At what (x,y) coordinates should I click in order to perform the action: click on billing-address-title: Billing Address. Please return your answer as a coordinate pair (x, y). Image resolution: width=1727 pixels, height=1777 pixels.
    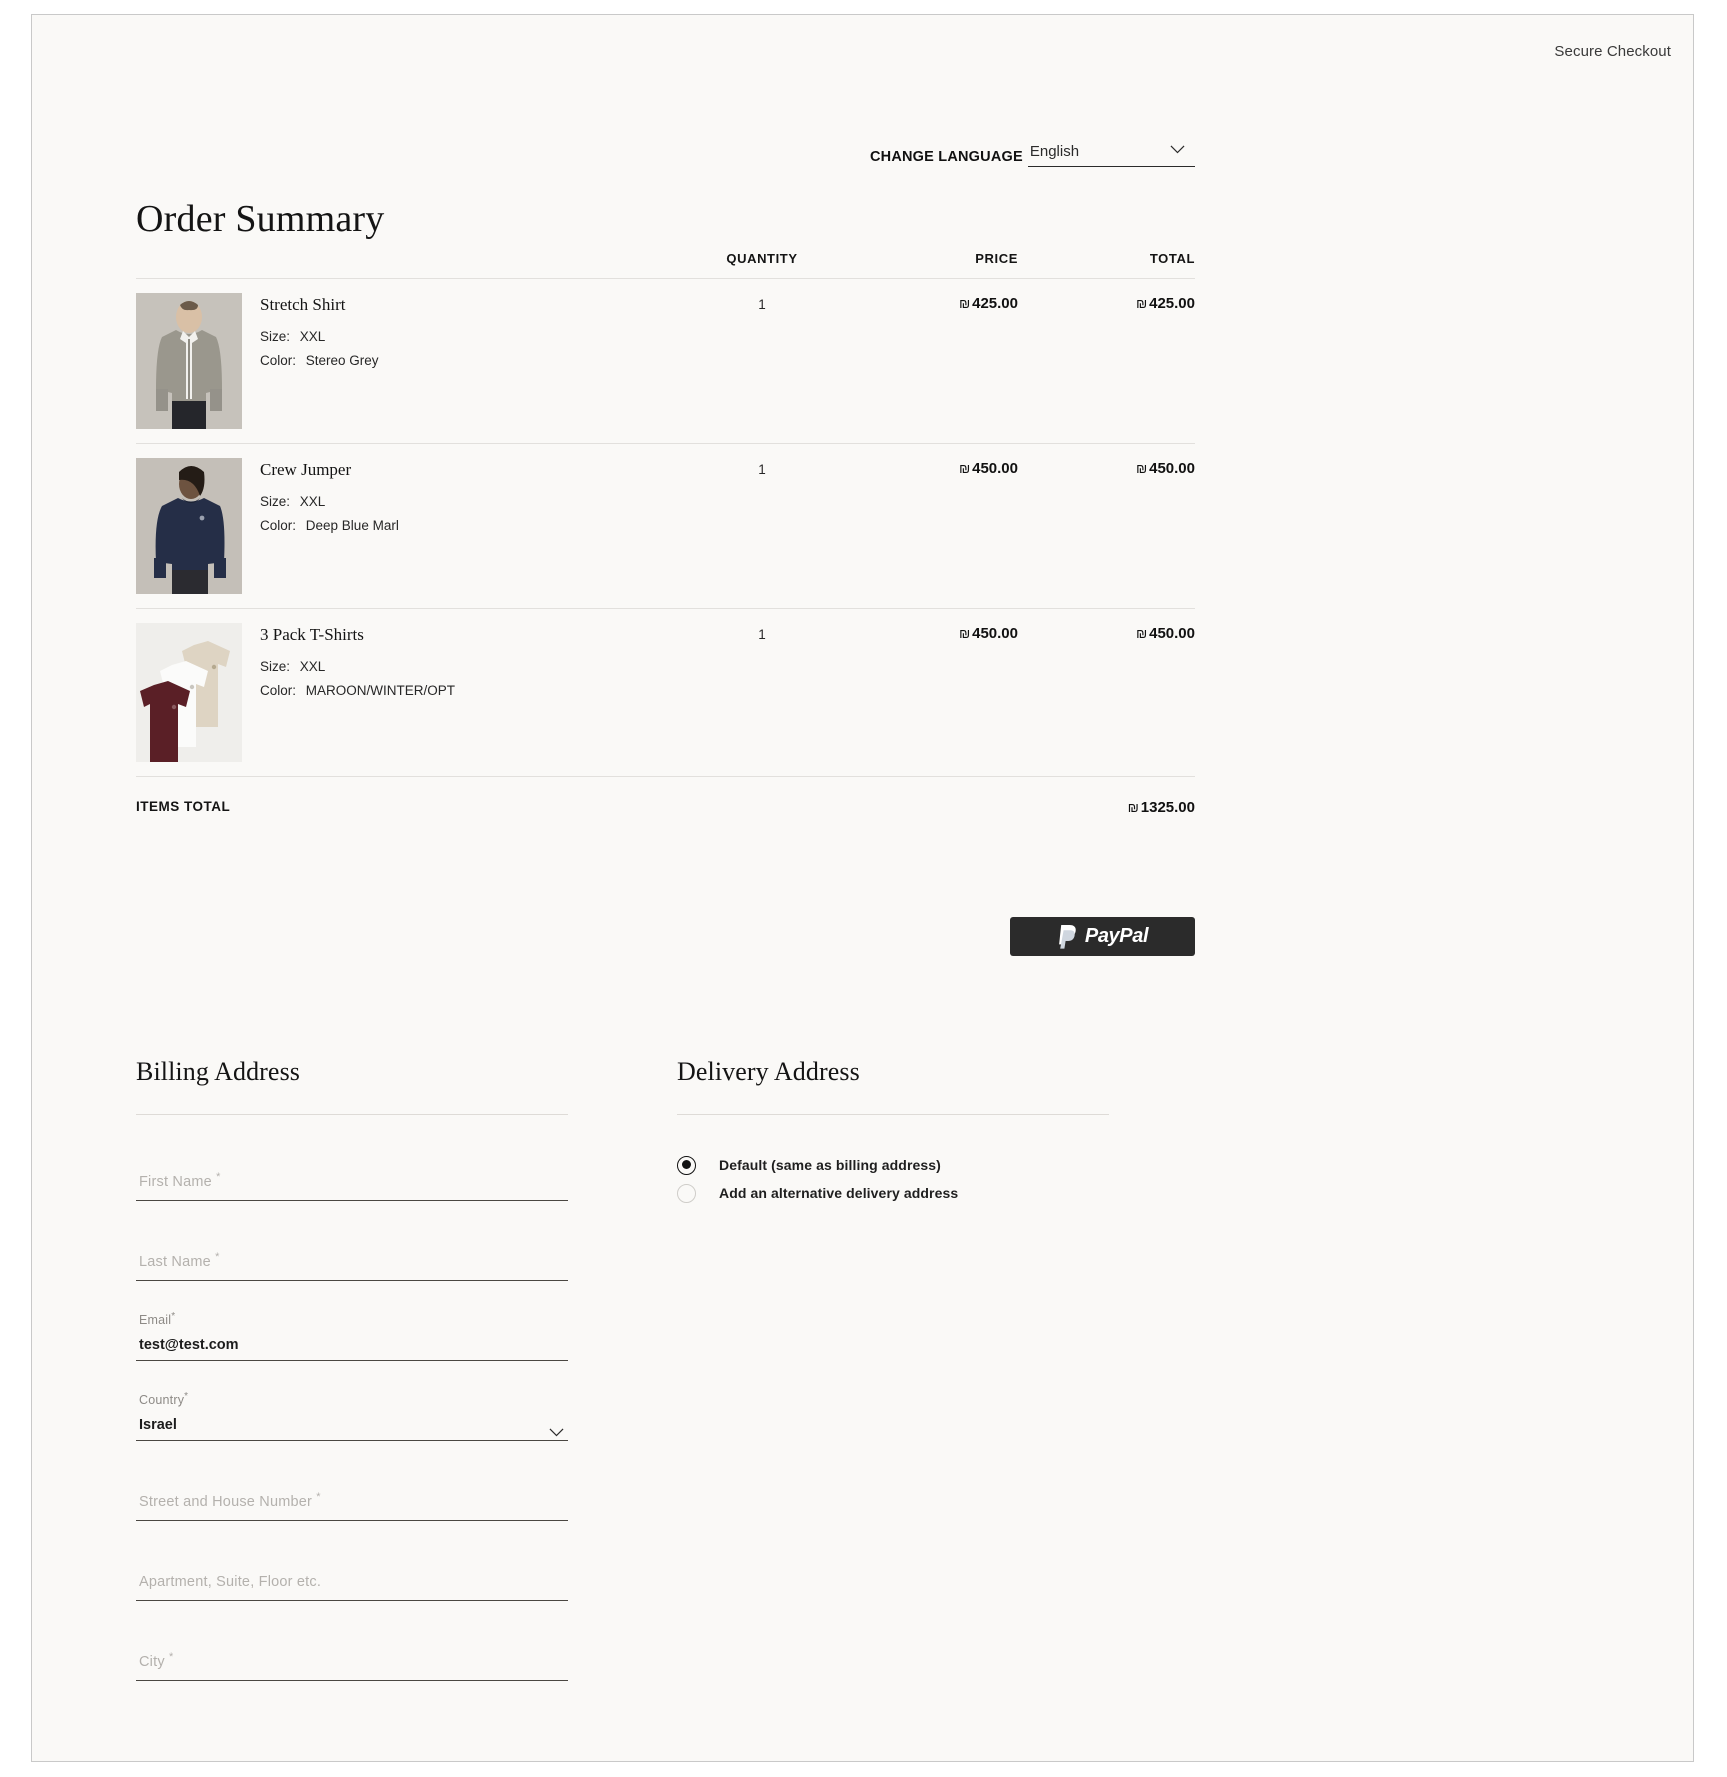
    Looking at the image, I should click on (218, 1071).